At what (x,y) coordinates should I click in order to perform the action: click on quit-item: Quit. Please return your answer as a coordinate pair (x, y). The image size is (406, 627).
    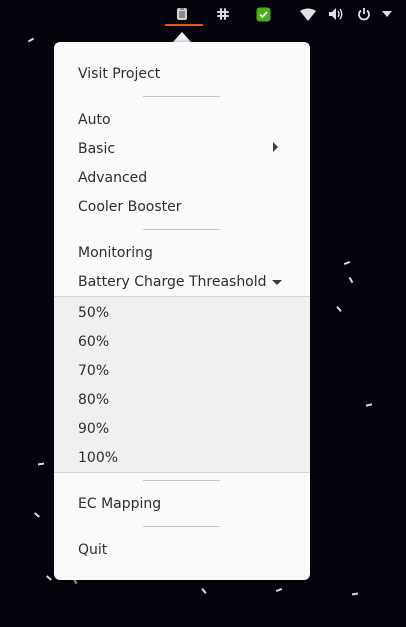
    Looking at the image, I should click on (92, 550).